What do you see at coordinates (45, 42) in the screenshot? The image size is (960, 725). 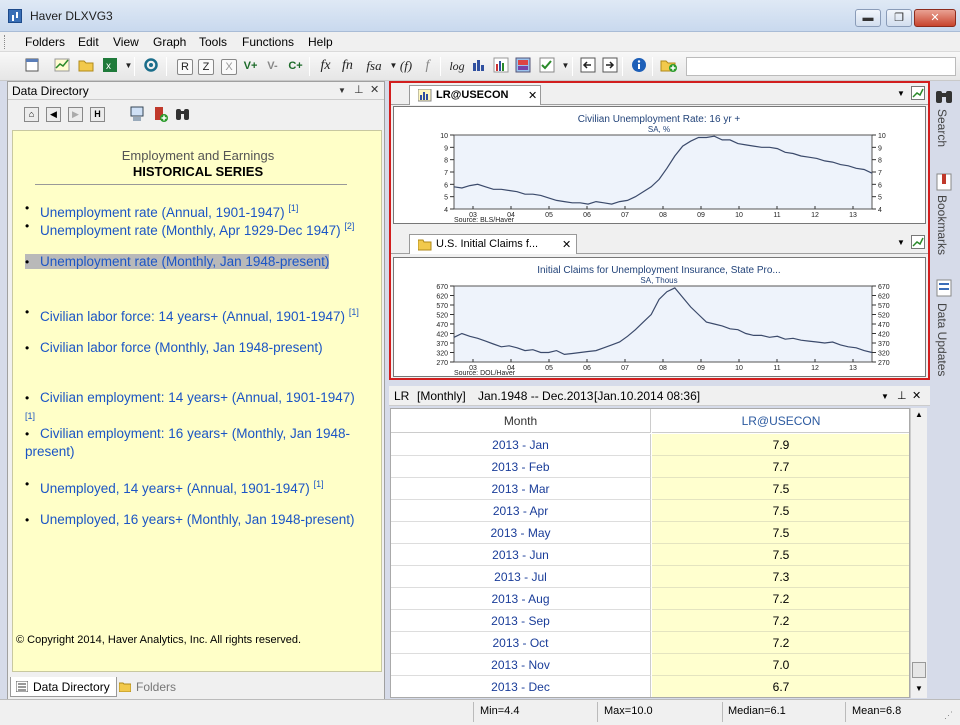 I see `menu-folders: Folders` at bounding box center [45, 42].